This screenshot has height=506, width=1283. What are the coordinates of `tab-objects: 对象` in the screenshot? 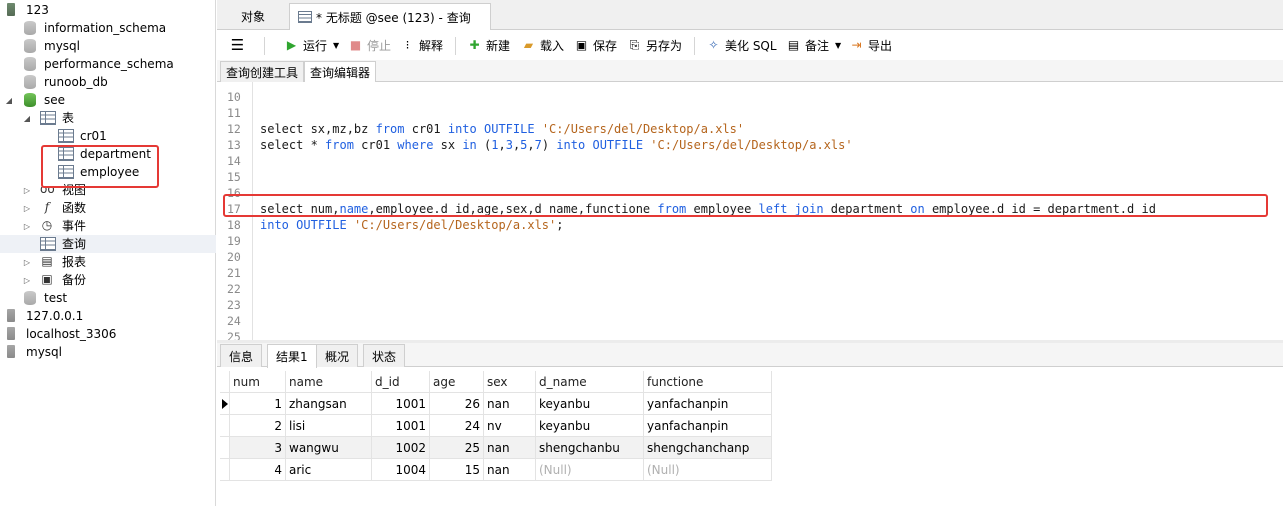 It's located at (253, 16).